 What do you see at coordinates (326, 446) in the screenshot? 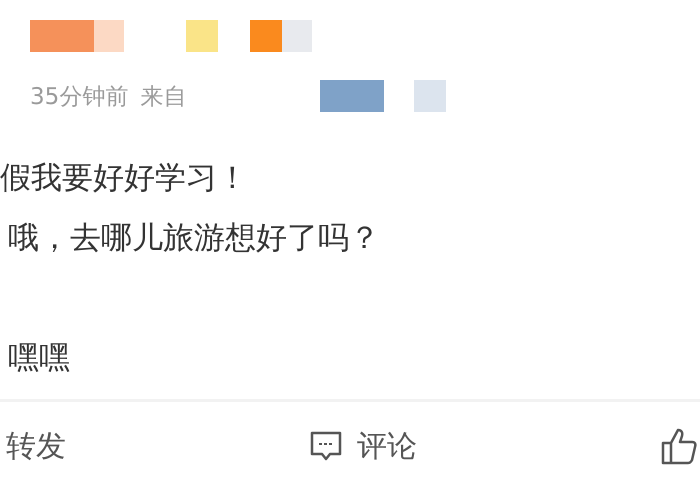
I see `comment-icon` at bounding box center [326, 446].